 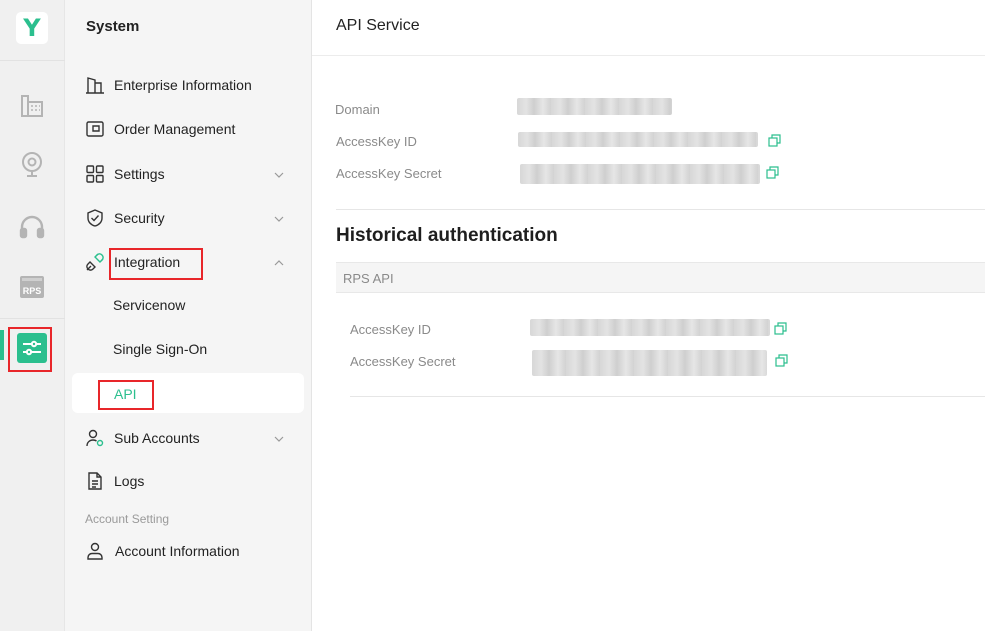 I want to click on page-title: API Service, so click(x=378, y=25).